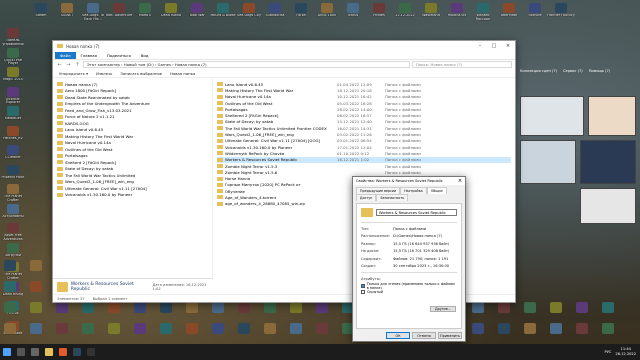  What do you see at coordinates (327, 15) in the screenshot?
I see `desktop-icon: Anno 1800` at bounding box center [327, 15].